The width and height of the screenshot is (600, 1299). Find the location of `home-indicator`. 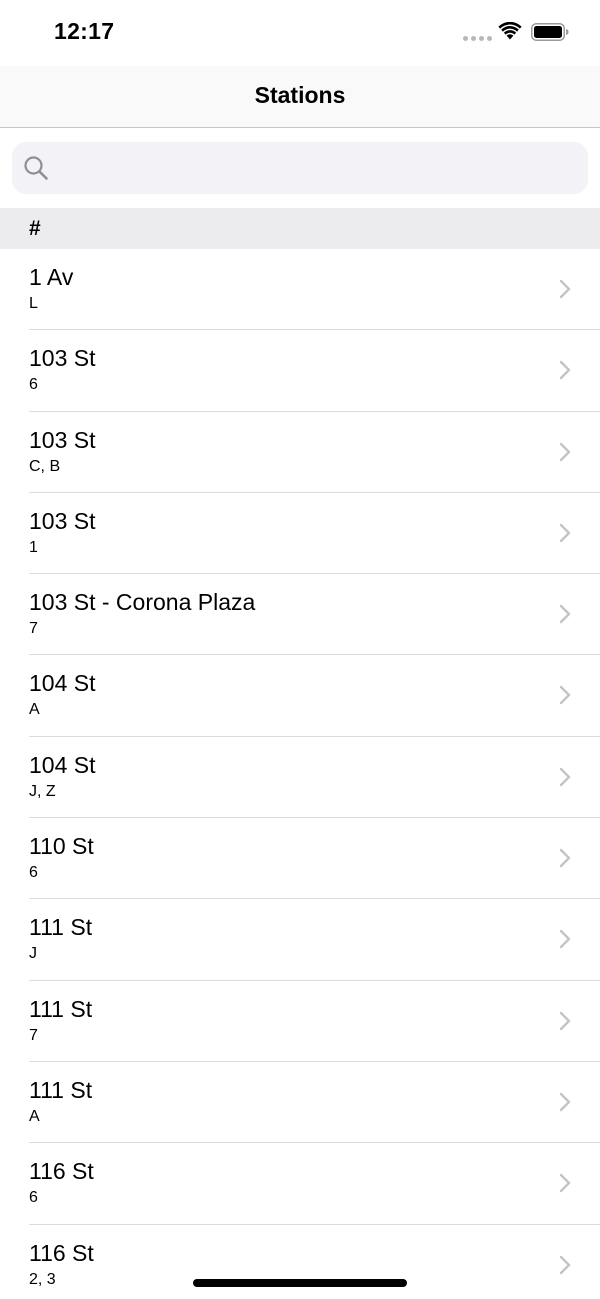

home-indicator is located at coordinates (300, 1283).